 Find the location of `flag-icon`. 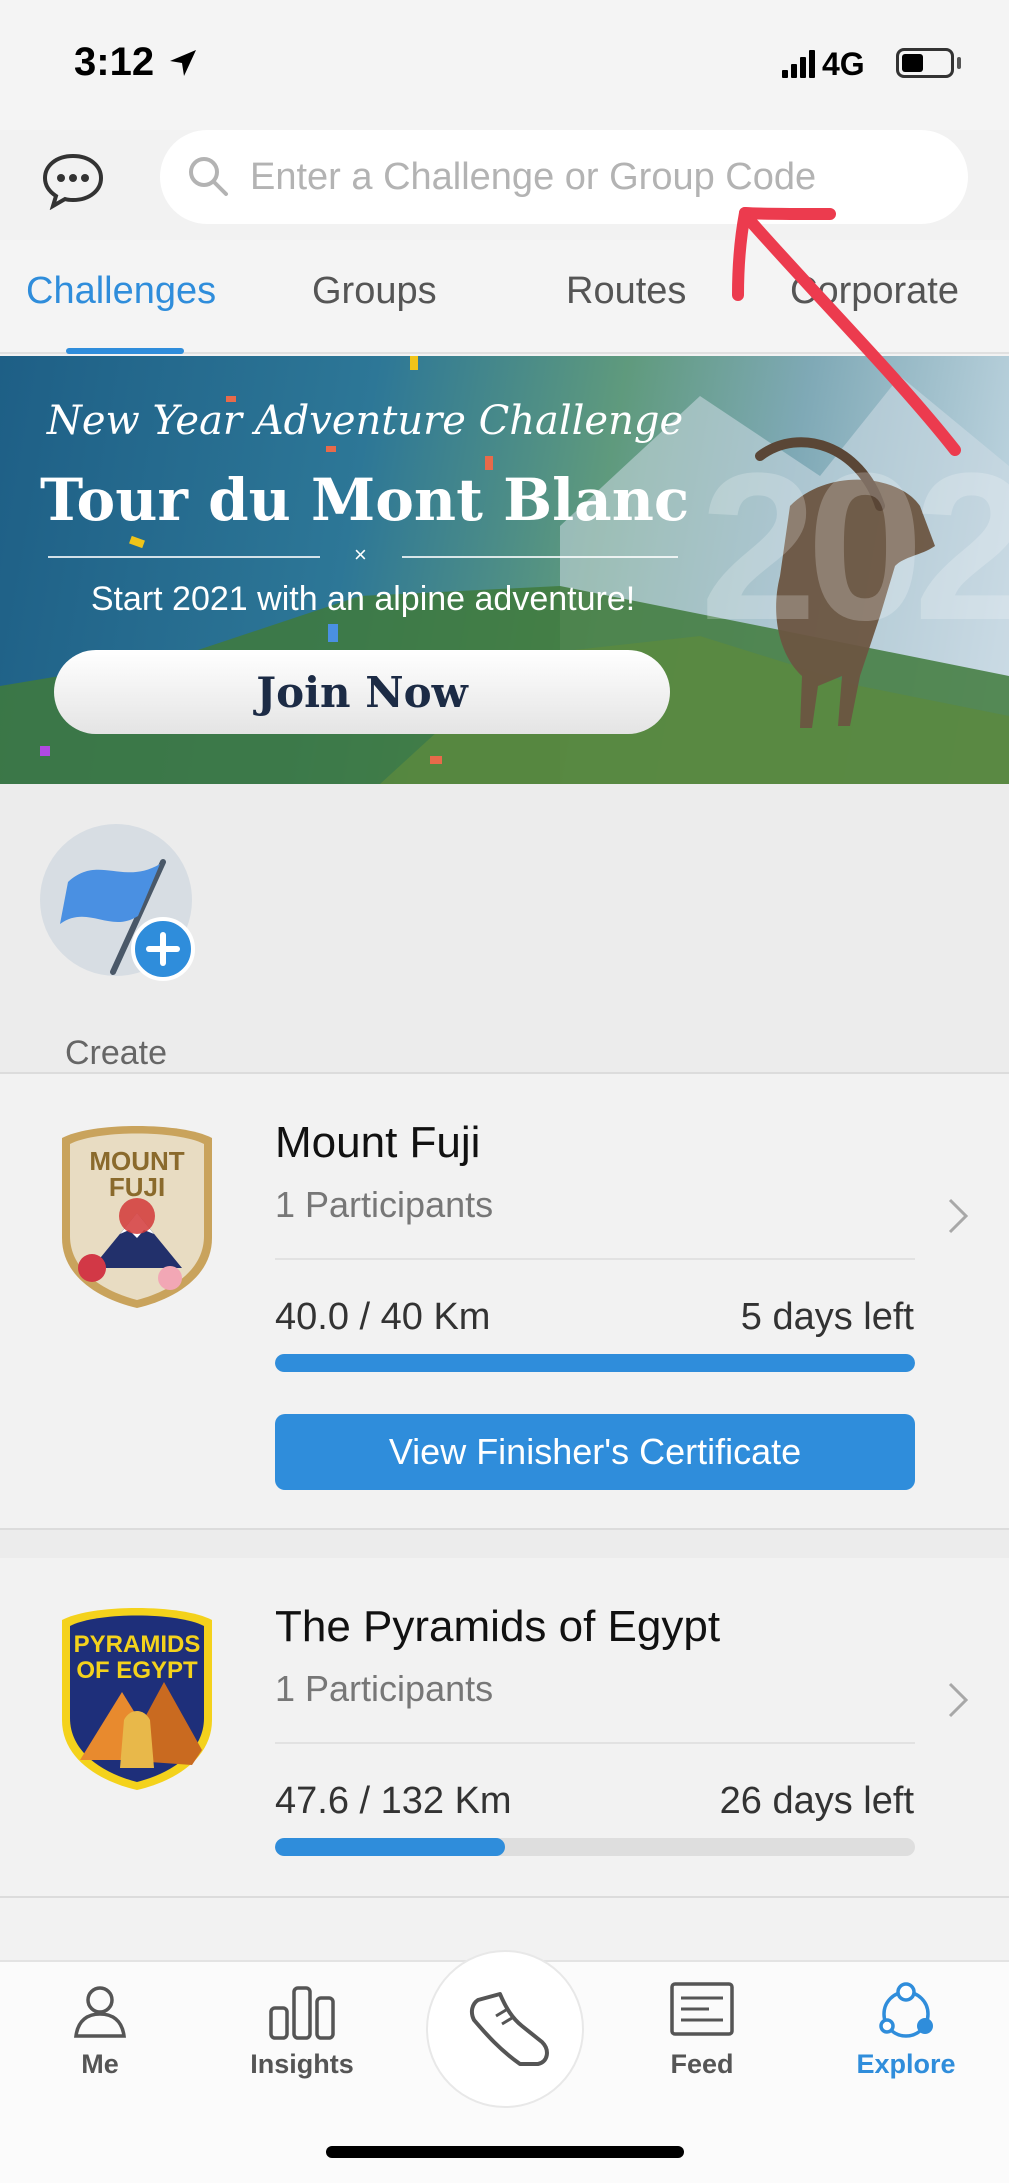

flag-icon is located at coordinates (127, 920).